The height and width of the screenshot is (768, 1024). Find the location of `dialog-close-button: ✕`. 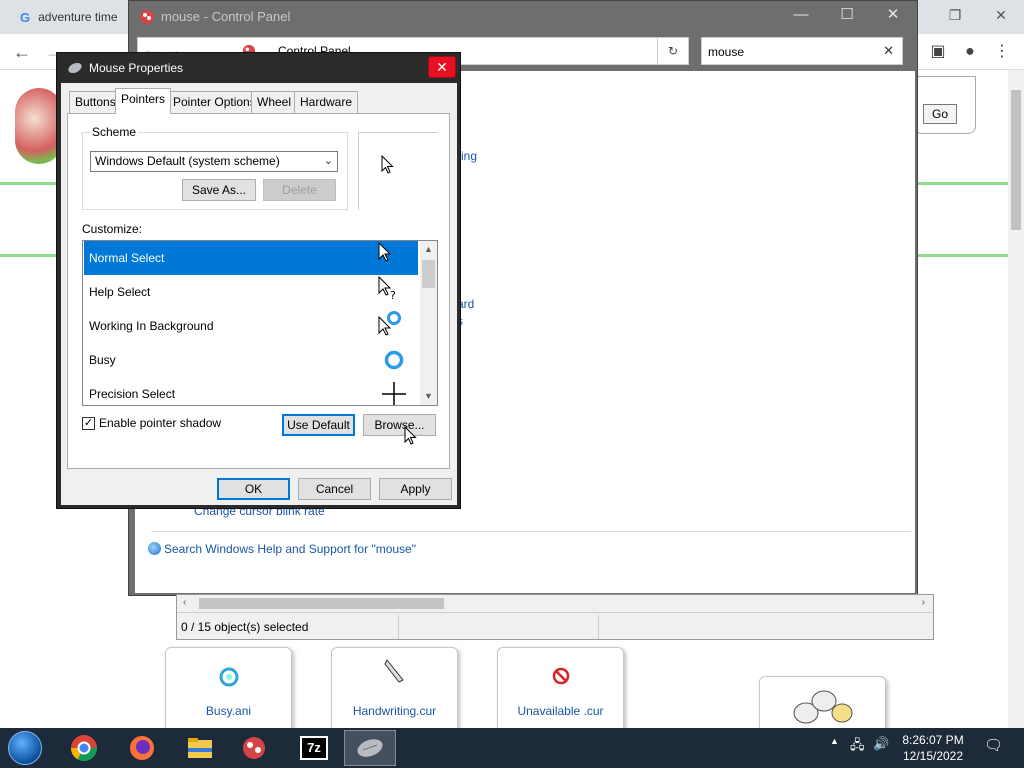

dialog-close-button: ✕ is located at coordinates (442, 67).